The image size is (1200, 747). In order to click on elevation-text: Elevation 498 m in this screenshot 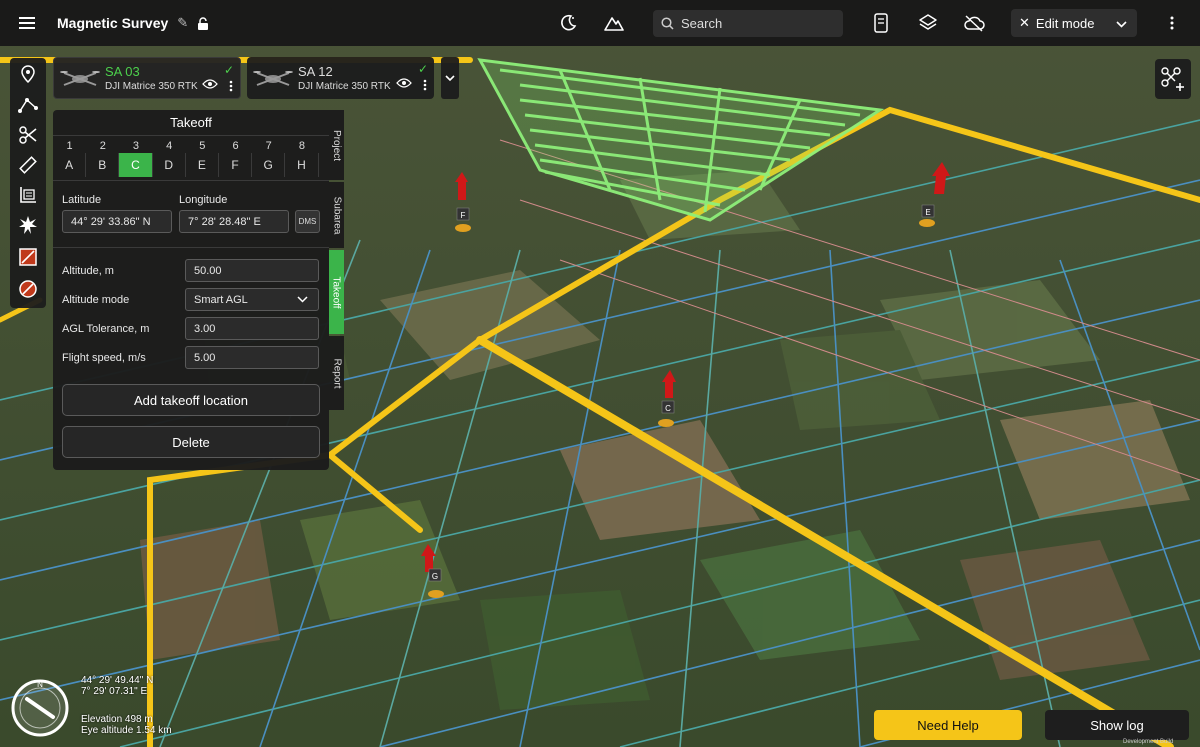, I will do `click(117, 719)`.